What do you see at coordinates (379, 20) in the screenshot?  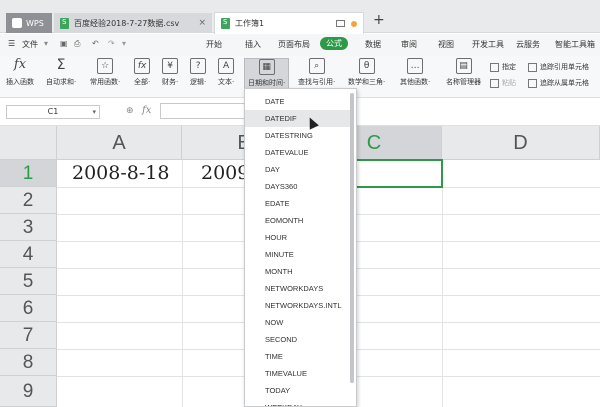 I see `new-tab-button: +` at bounding box center [379, 20].